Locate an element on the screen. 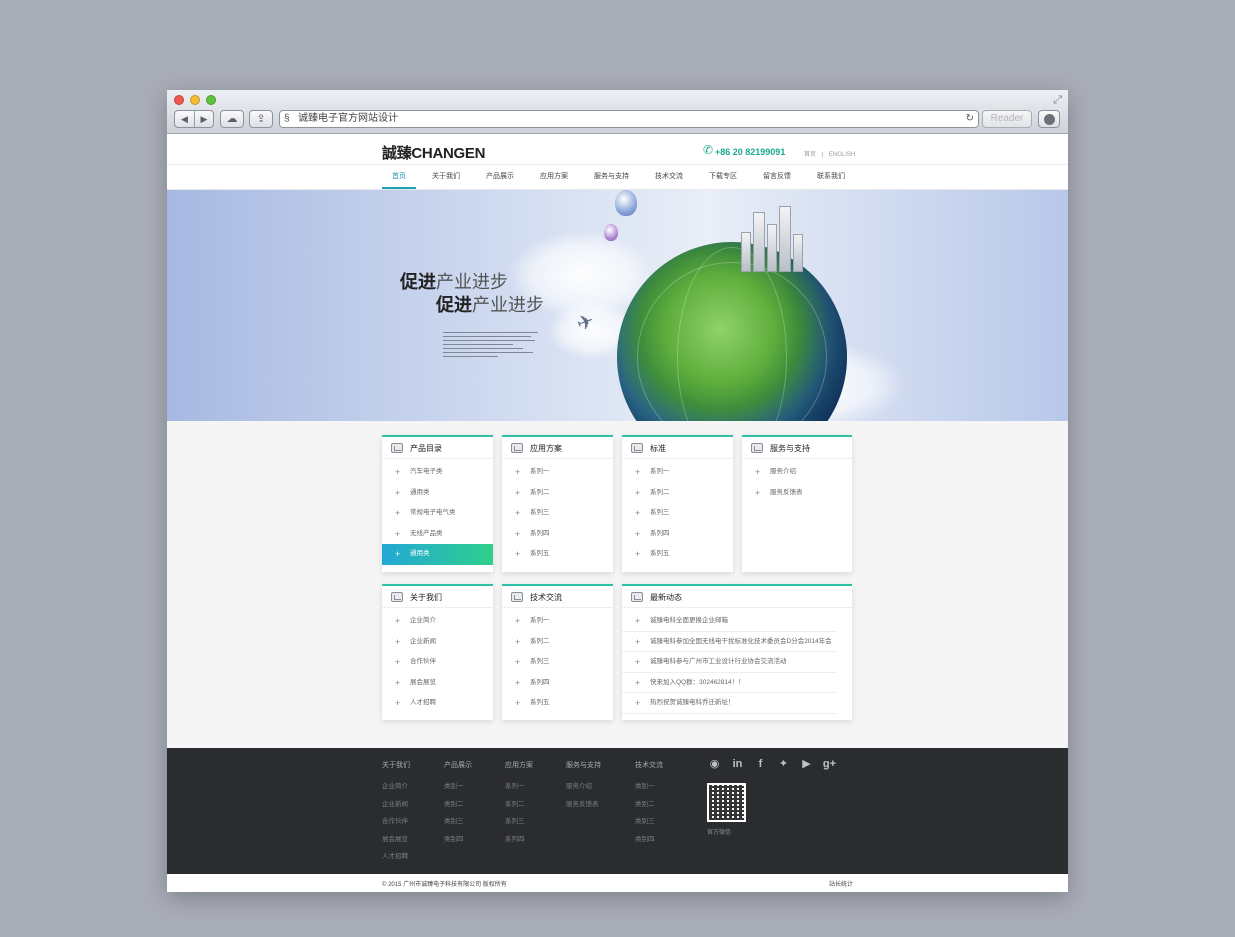  downloads-button is located at coordinates (1049, 119).